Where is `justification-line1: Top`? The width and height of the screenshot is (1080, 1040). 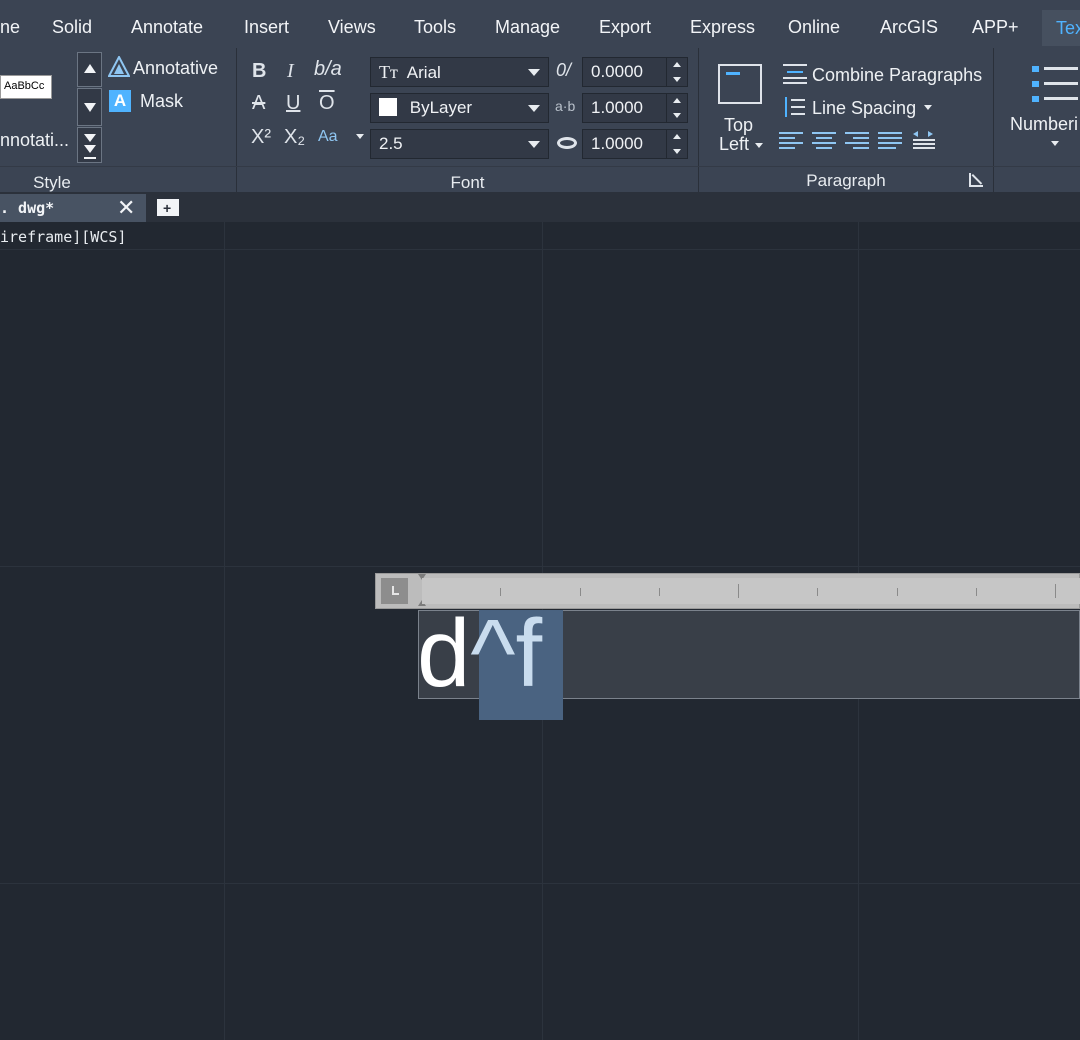
justification-line1: Top is located at coordinates (738, 125).